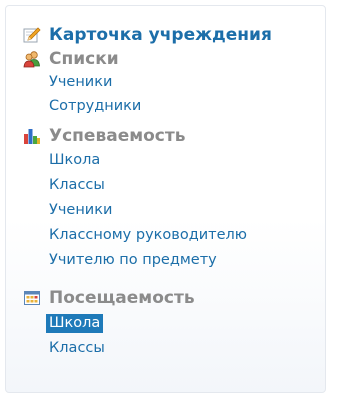 The height and width of the screenshot is (404, 337). Describe the element at coordinates (32, 298) in the screenshot. I see `calendar-grid-icon` at that location.